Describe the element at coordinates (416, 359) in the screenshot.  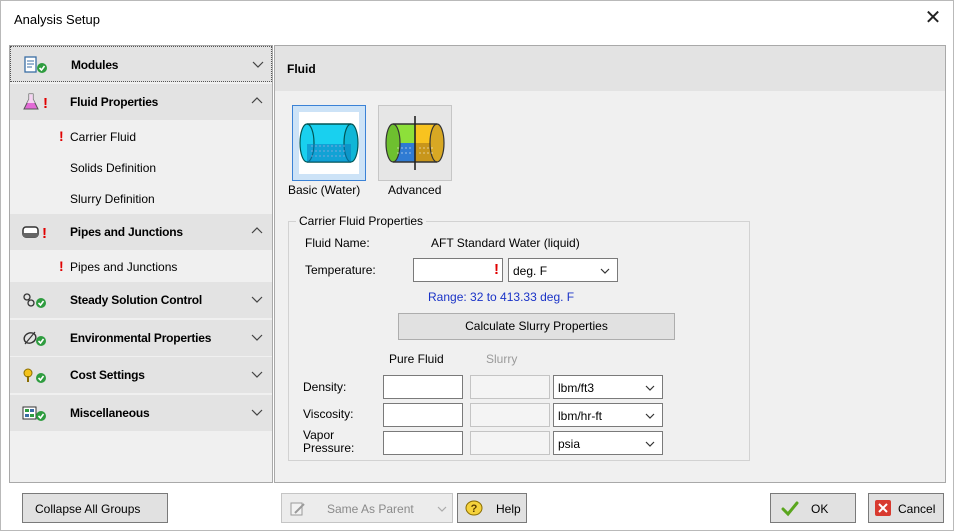
I see `pure-fluid-column-header: Pure Fluid` at that location.